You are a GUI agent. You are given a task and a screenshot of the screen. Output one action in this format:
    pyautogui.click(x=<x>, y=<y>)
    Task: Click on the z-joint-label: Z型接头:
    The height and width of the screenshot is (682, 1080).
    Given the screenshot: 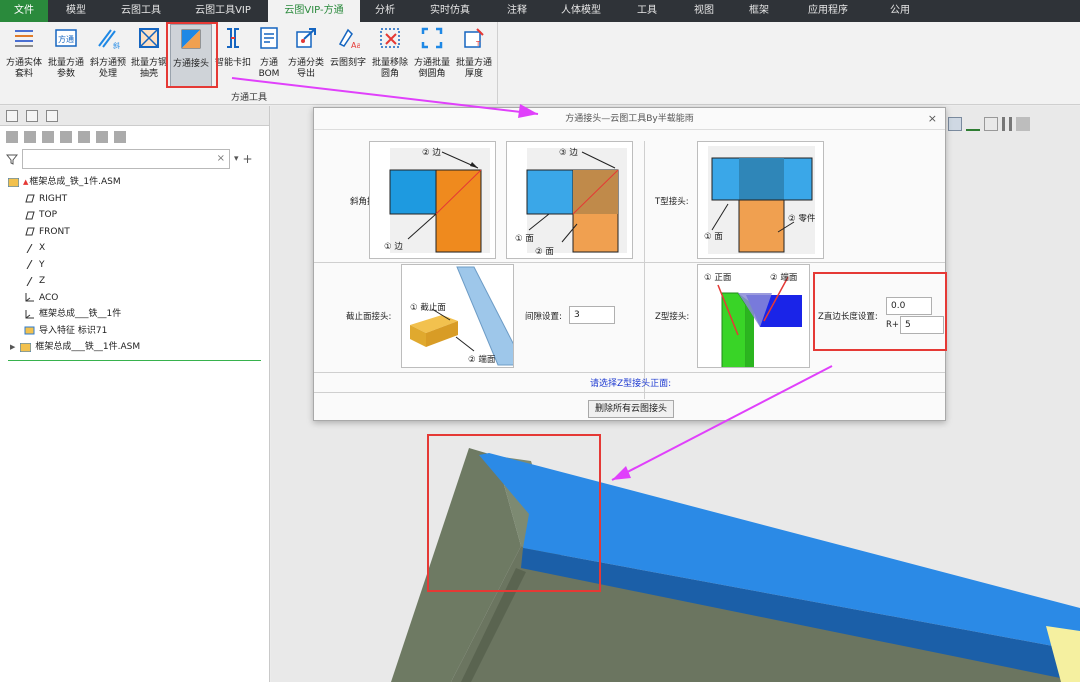 What is the action you would take?
    pyautogui.click(x=672, y=317)
    